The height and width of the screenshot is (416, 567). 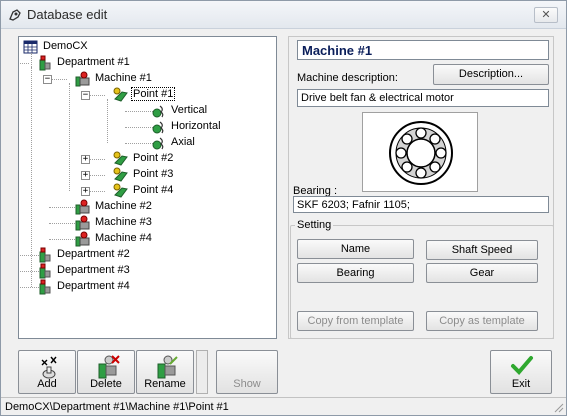 I want to click on rename-button: Rename, so click(x=165, y=372).